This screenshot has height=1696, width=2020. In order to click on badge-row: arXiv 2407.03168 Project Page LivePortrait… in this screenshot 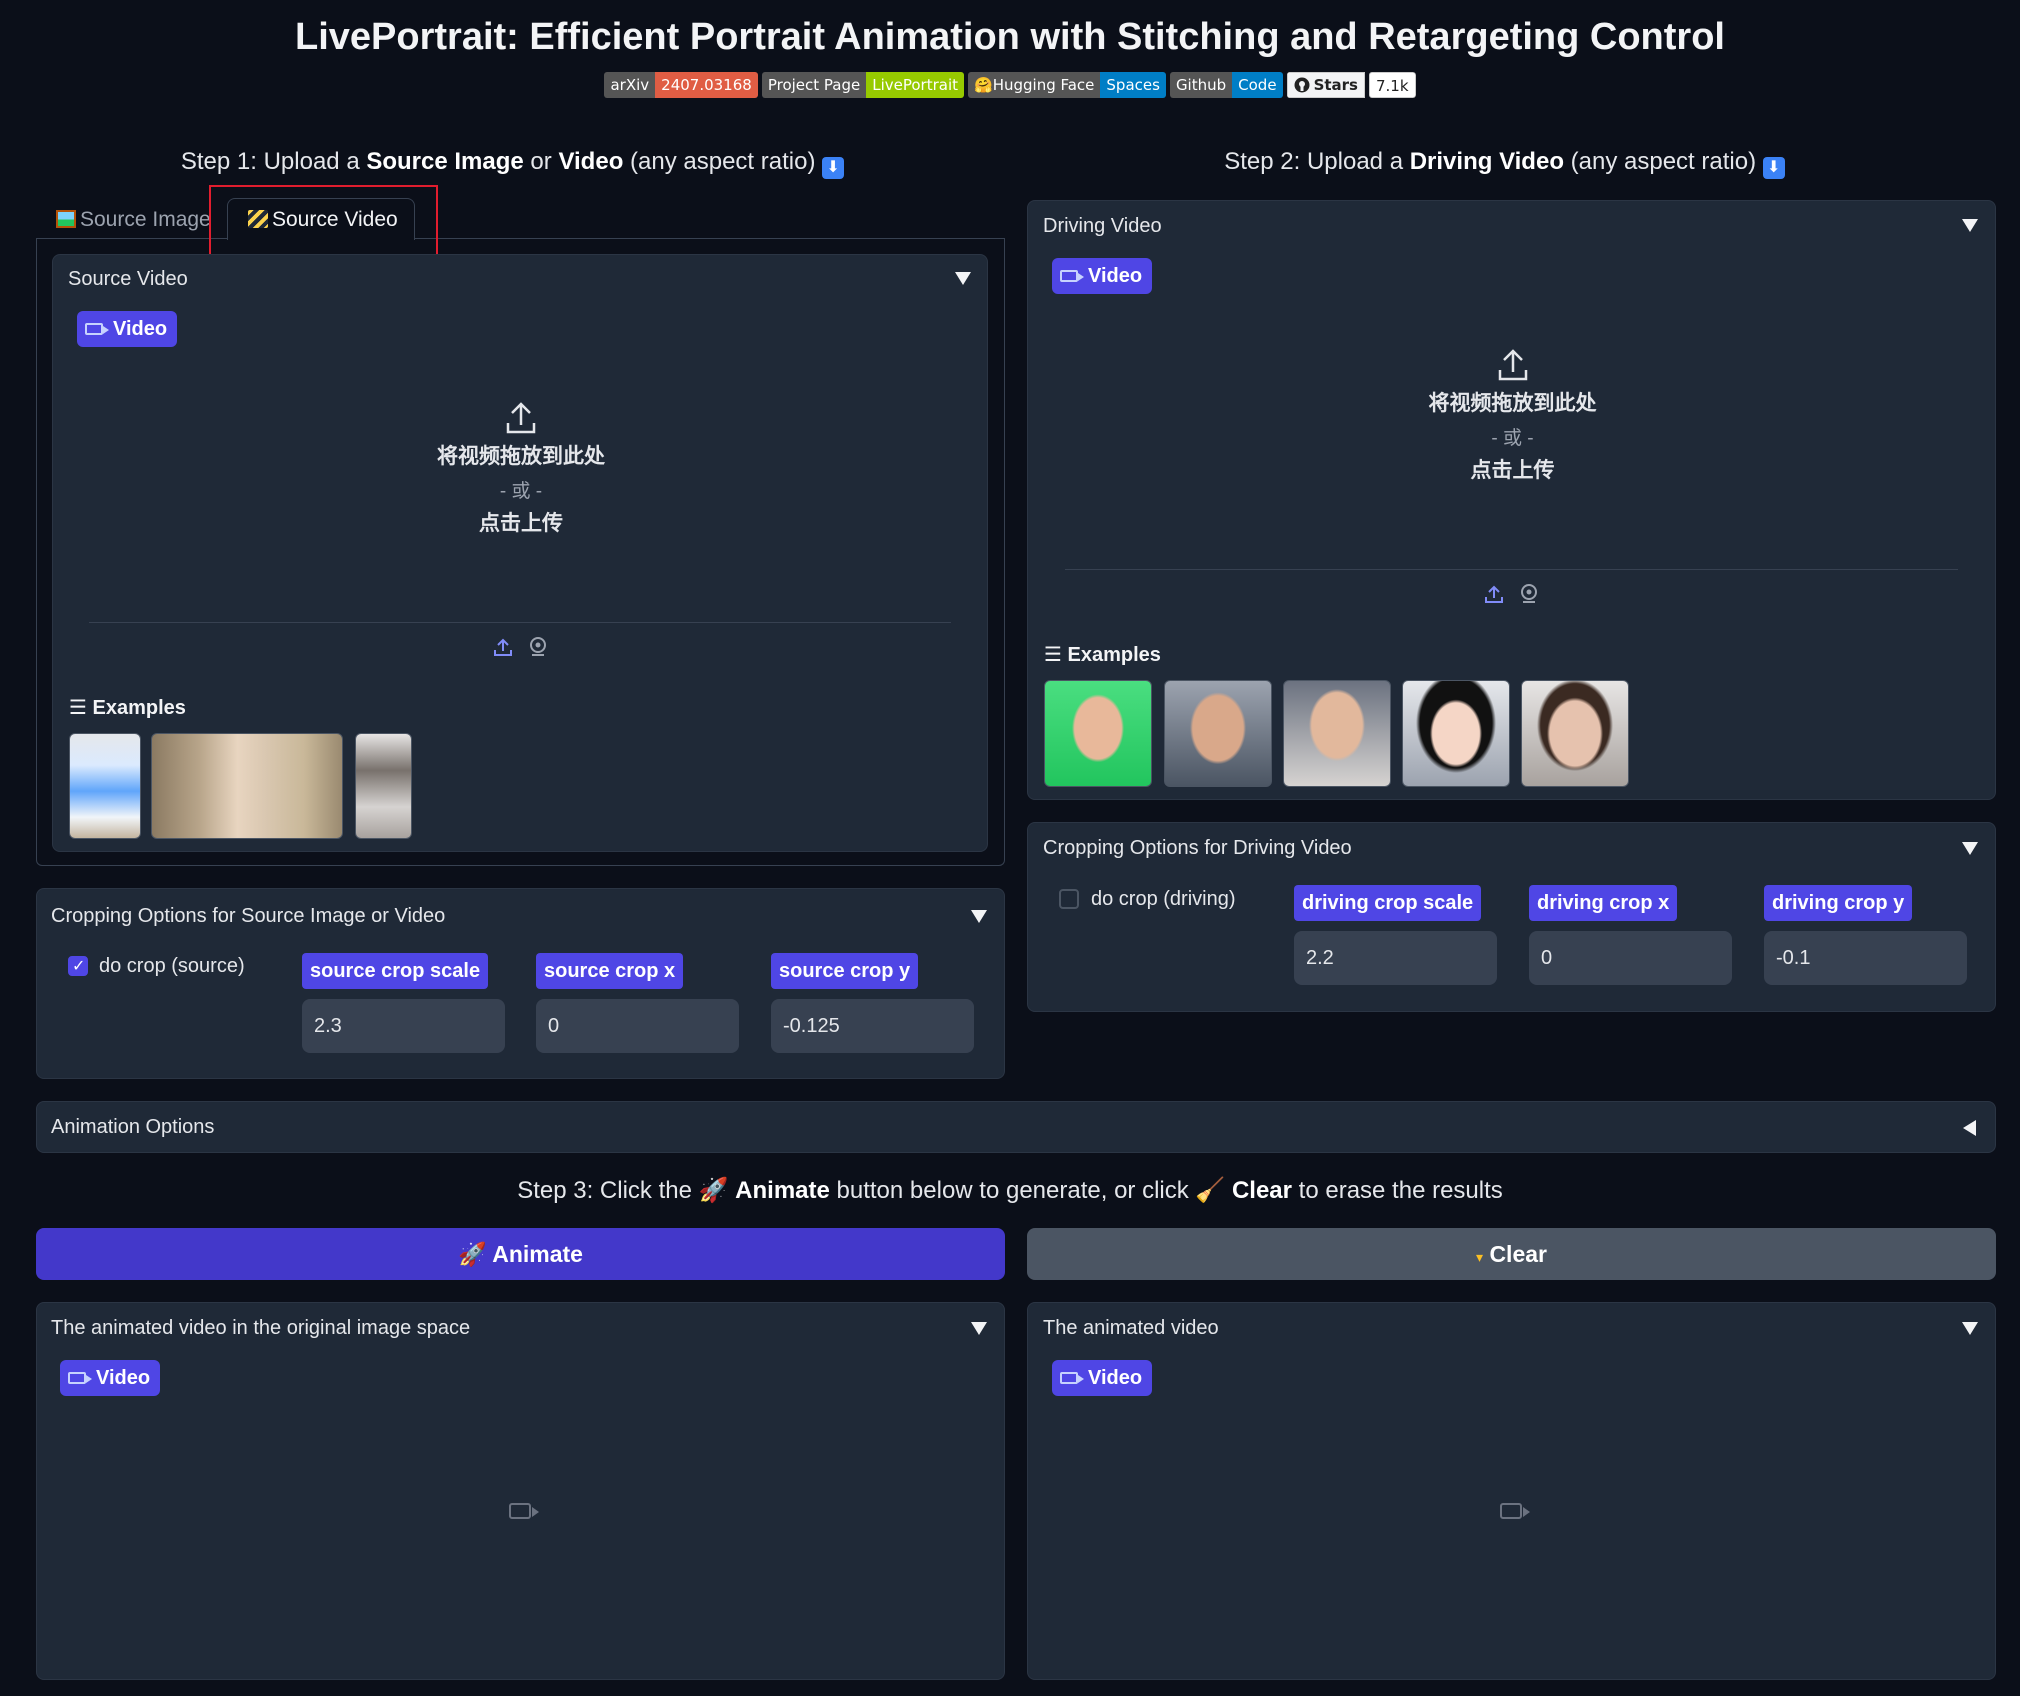, I will do `click(1010, 85)`.